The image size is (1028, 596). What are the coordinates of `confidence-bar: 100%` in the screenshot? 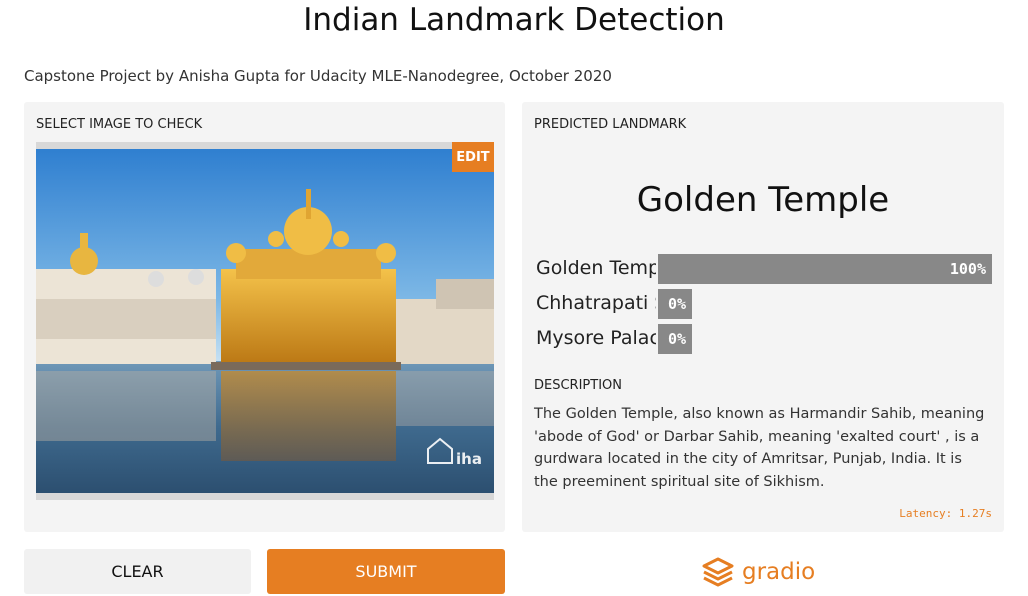 It's located at (825, 269).